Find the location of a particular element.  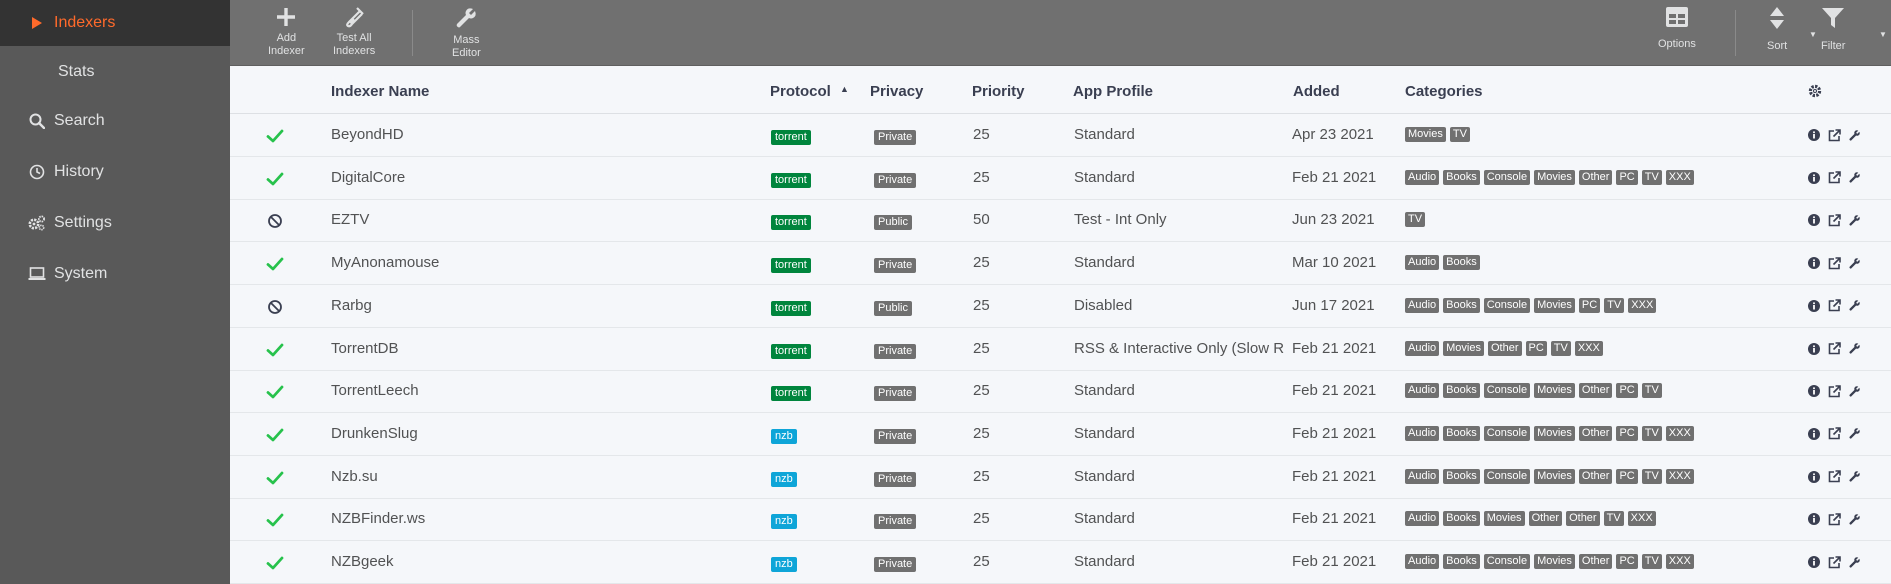

categories-list: Audio Books Console Movies Other PC TV XXX is located at coordinates (1549, 433).